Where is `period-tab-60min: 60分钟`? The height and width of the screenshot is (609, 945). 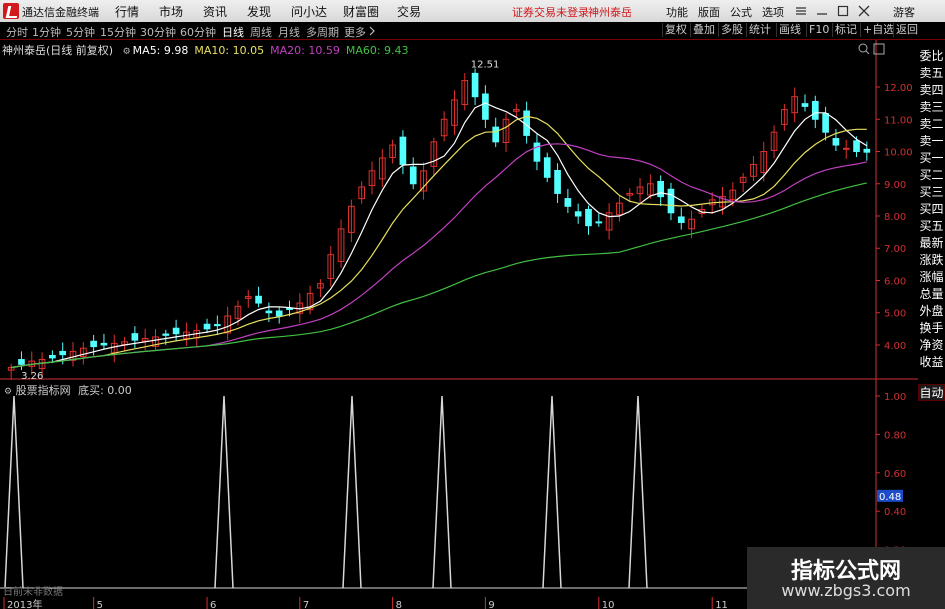
period-tab-60min: 60分钟 is located at coordinates (198, 32).